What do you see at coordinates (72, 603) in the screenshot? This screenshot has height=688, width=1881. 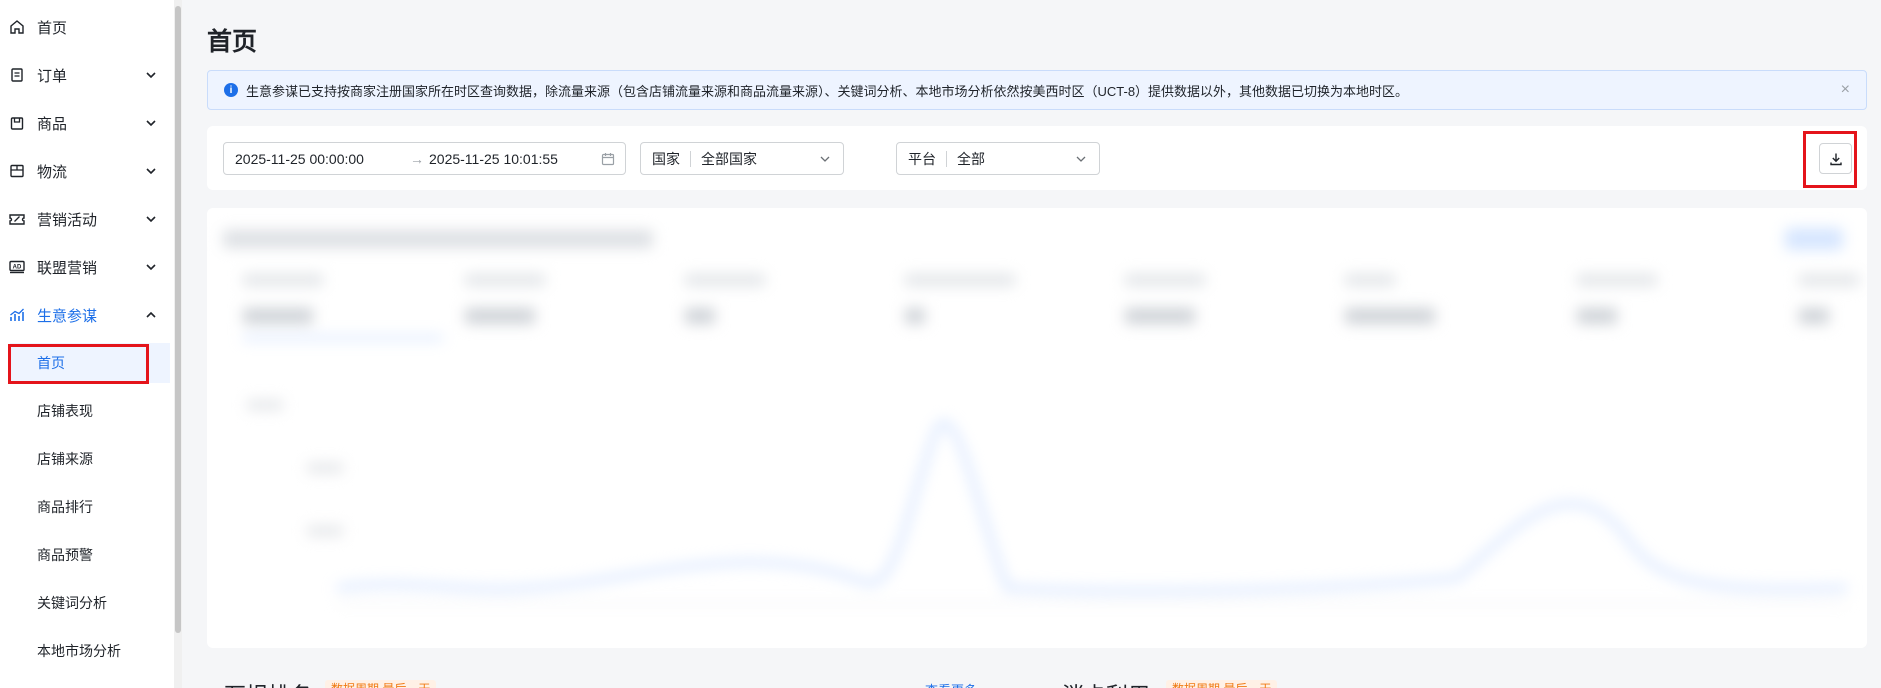 I see `sidebar-subitem-label: 关键词分析` at bounding box center [72, 603].